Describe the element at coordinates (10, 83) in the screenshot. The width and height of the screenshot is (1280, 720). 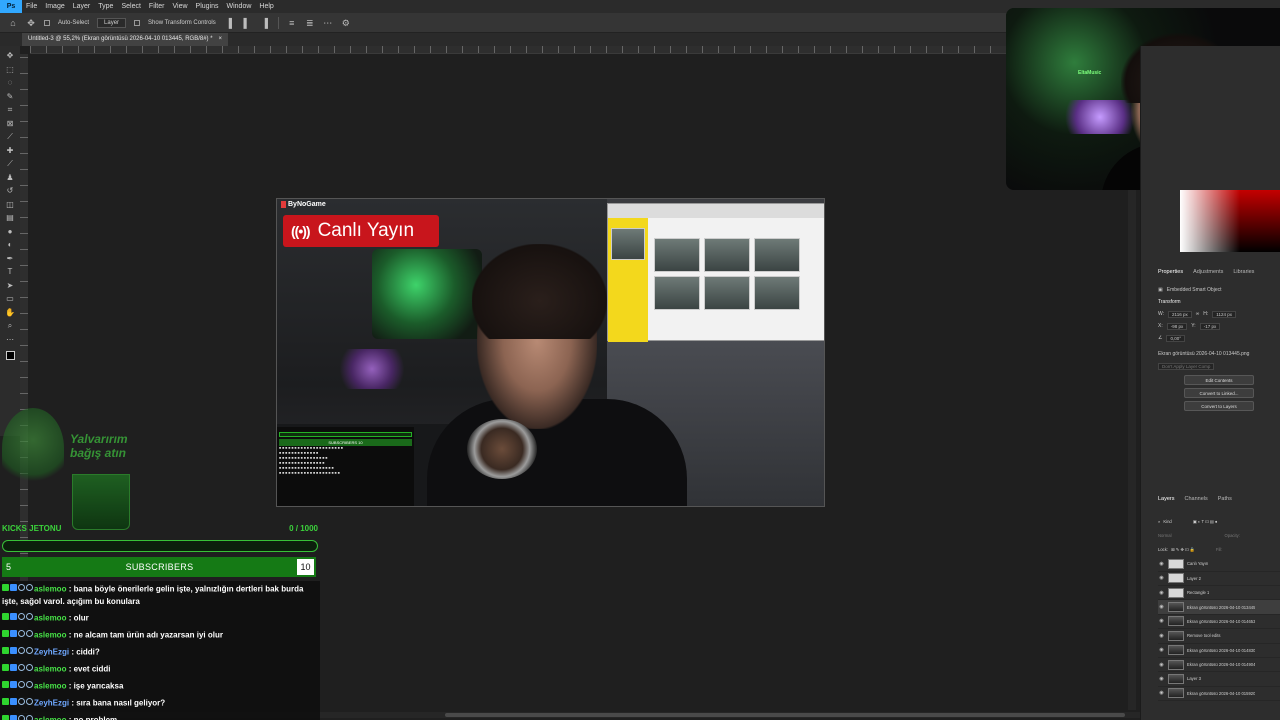
I see `lasso-tool-icon: ◌` at that location.